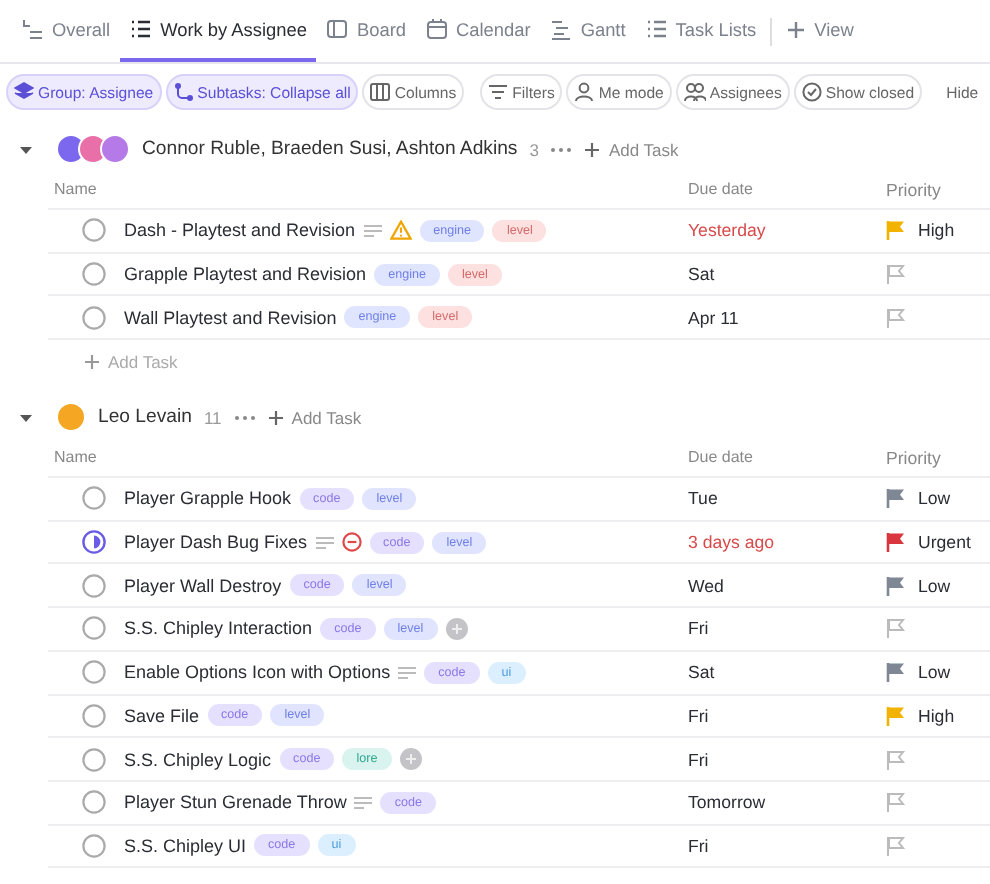 Image resolution: width=990 pixels, height=884 pixels. Describe the element at coordinates (24, 92) in the screenshot. I see `layers-icon` at that location.